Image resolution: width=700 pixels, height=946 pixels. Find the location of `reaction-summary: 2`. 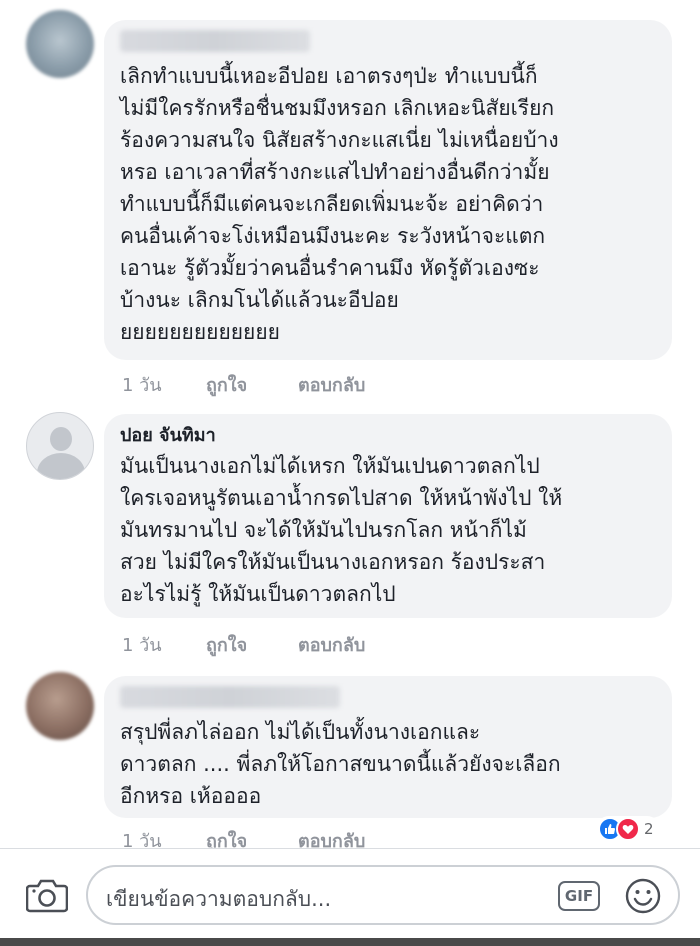

reaction-summary: 2 is located at coordinates (628, 829).